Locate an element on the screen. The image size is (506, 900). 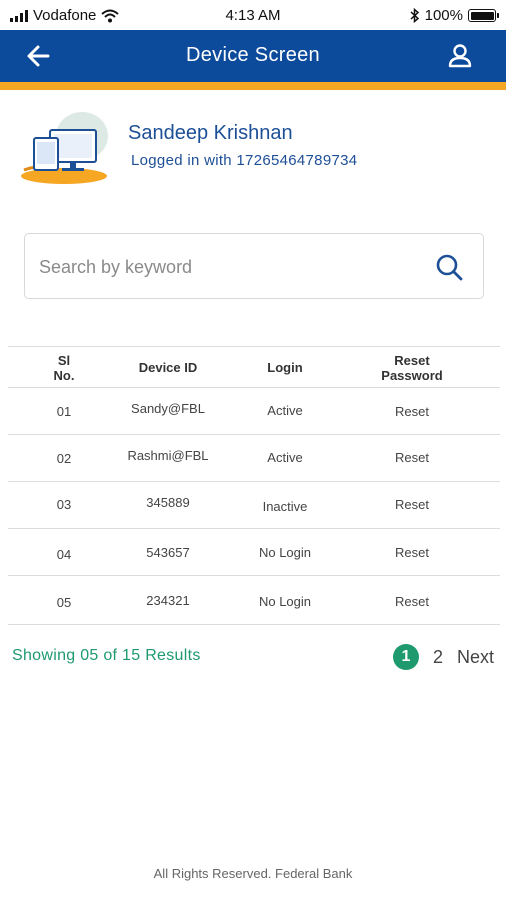
header-login: Login is located at coordinates (285, 367).